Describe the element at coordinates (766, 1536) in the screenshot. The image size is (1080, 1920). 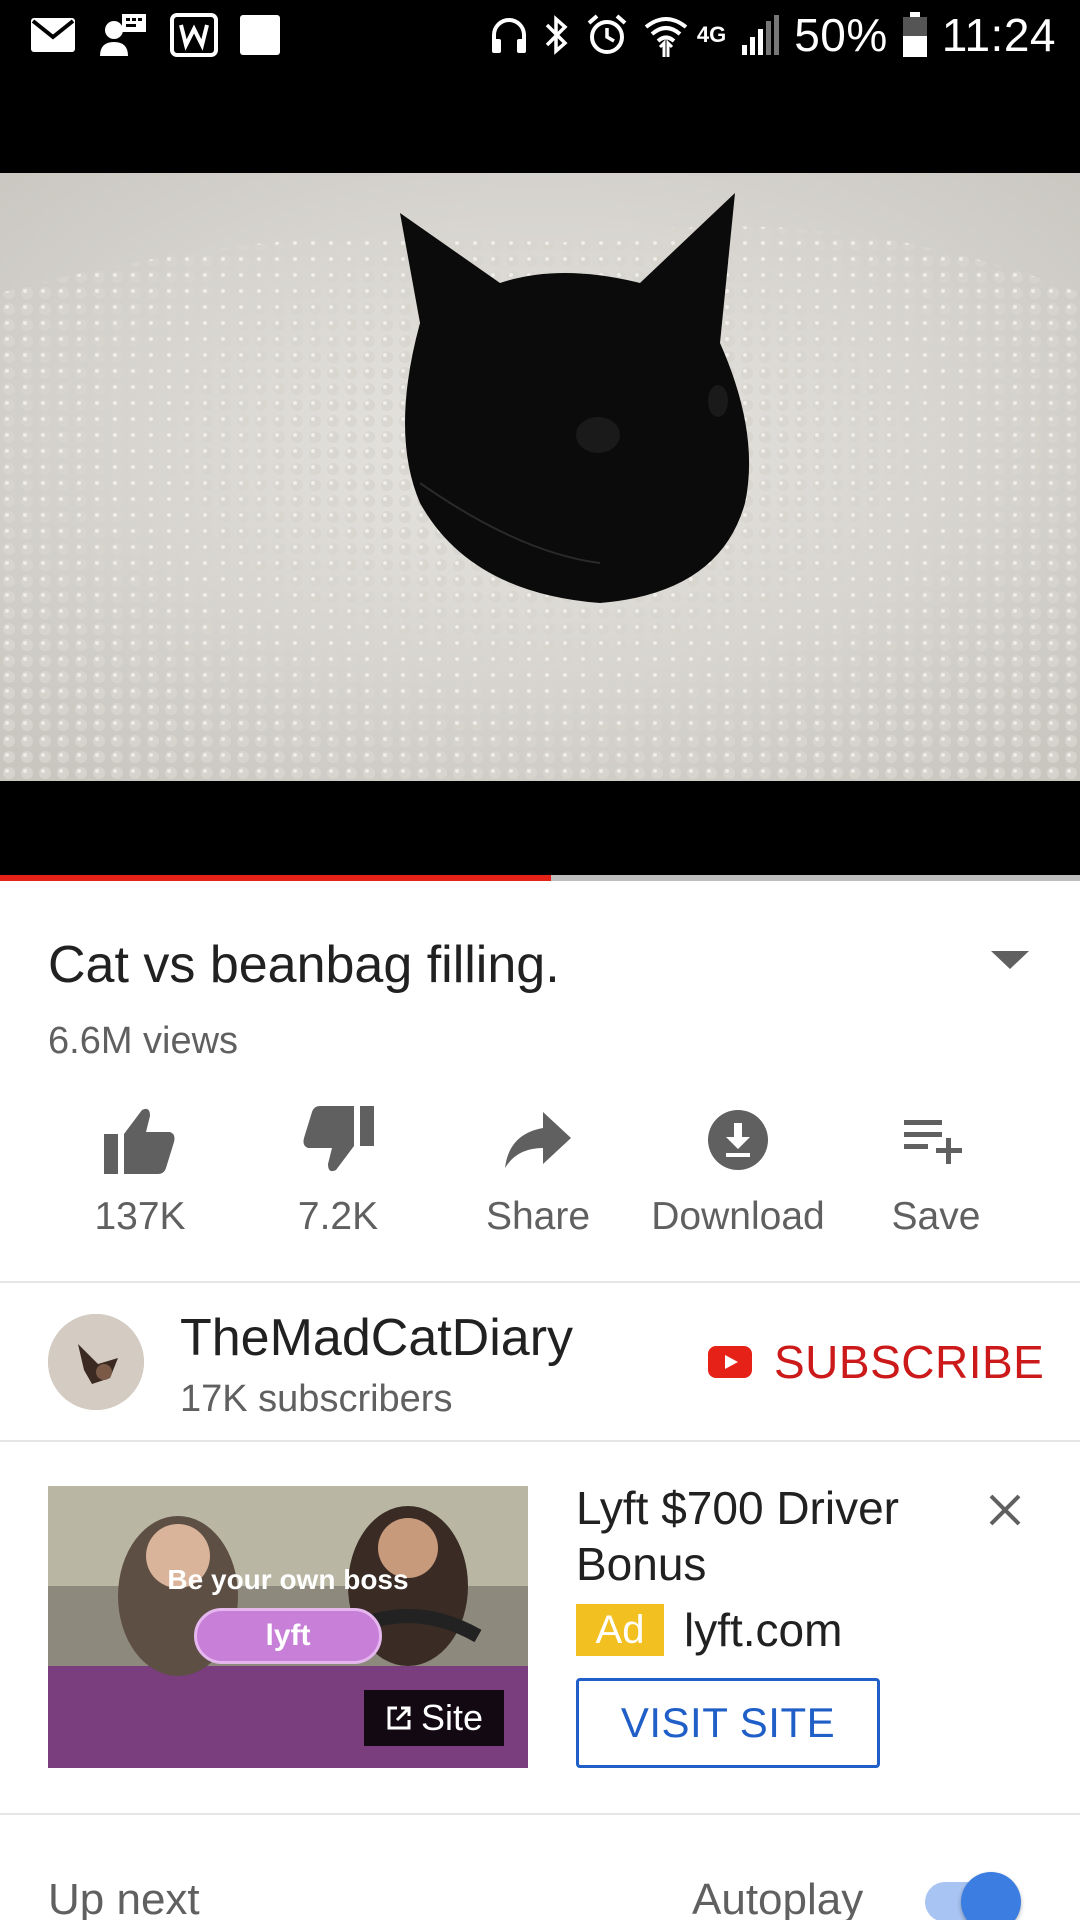
I see `ad-title: Lyft $700 Driver Bonus` at that location.